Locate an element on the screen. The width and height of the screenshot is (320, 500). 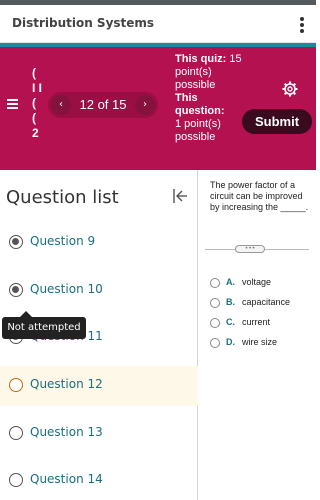
option-text: wire size is located at coordinates (260, 342).